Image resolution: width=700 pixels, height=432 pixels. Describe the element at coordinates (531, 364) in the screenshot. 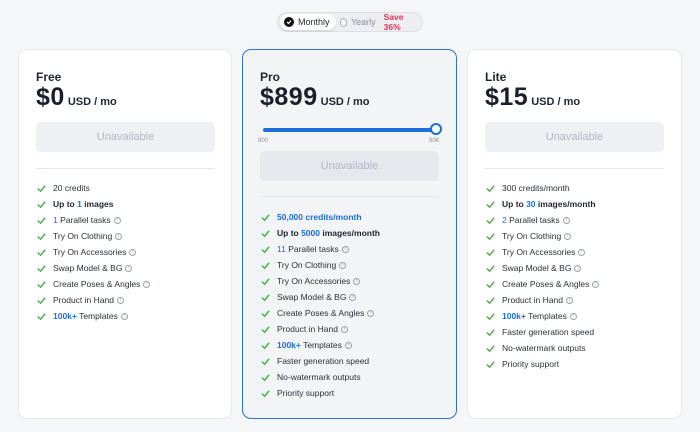

I see `feature-text: Priority support` at that location.